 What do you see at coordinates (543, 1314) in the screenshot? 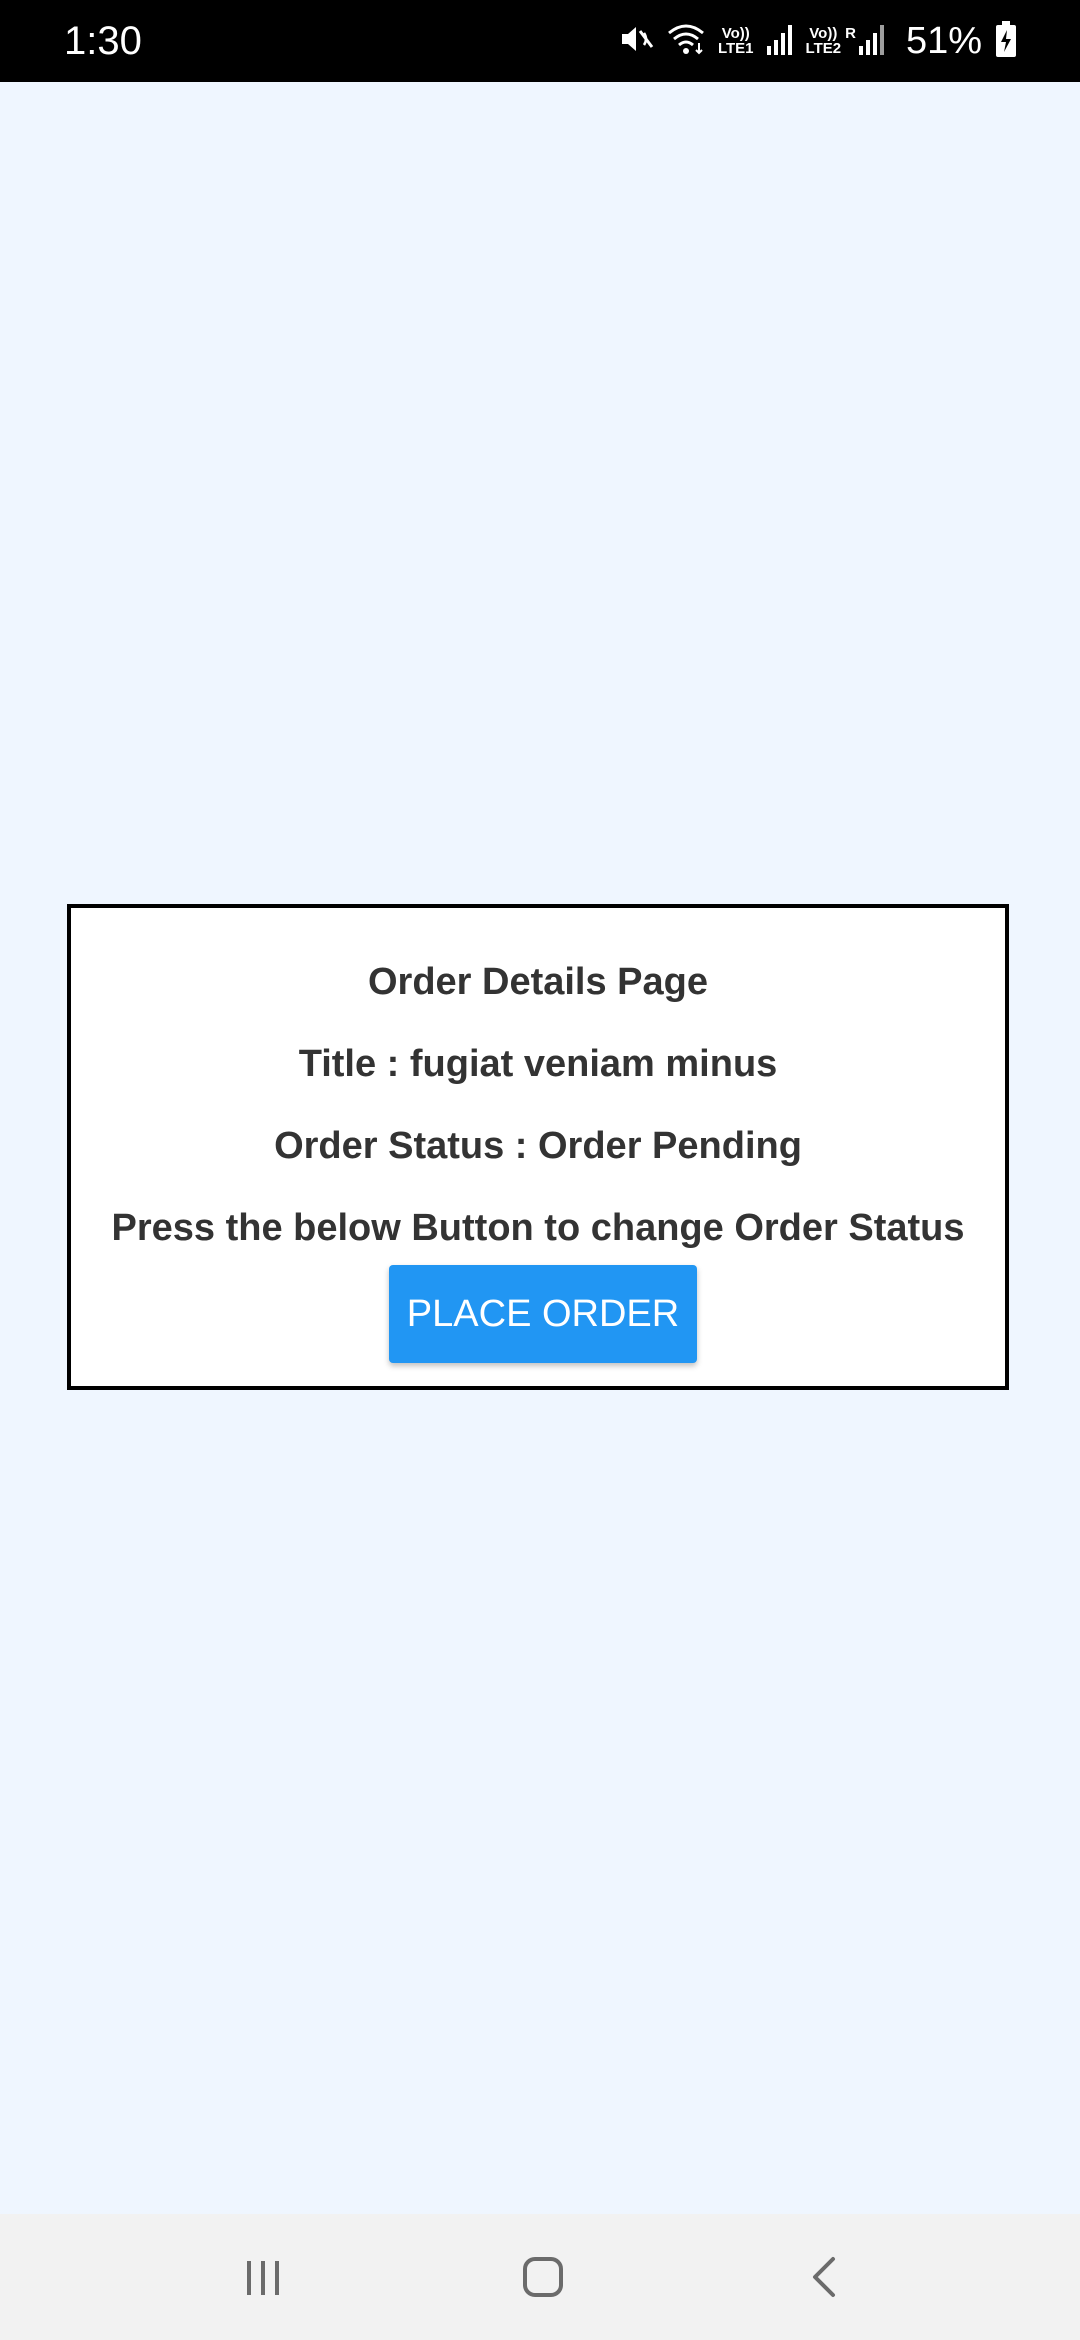
I see `place-order-button: PLACE ORDER` at bounding box center [543, 1314].